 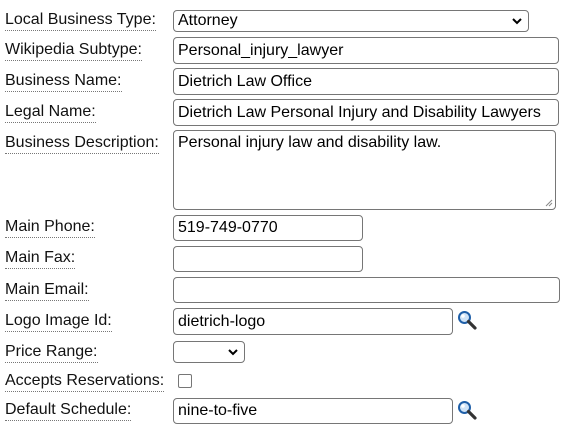 I want to click on business-description-textarea: Personal injury law and disability law., so click(x=364, y=170).